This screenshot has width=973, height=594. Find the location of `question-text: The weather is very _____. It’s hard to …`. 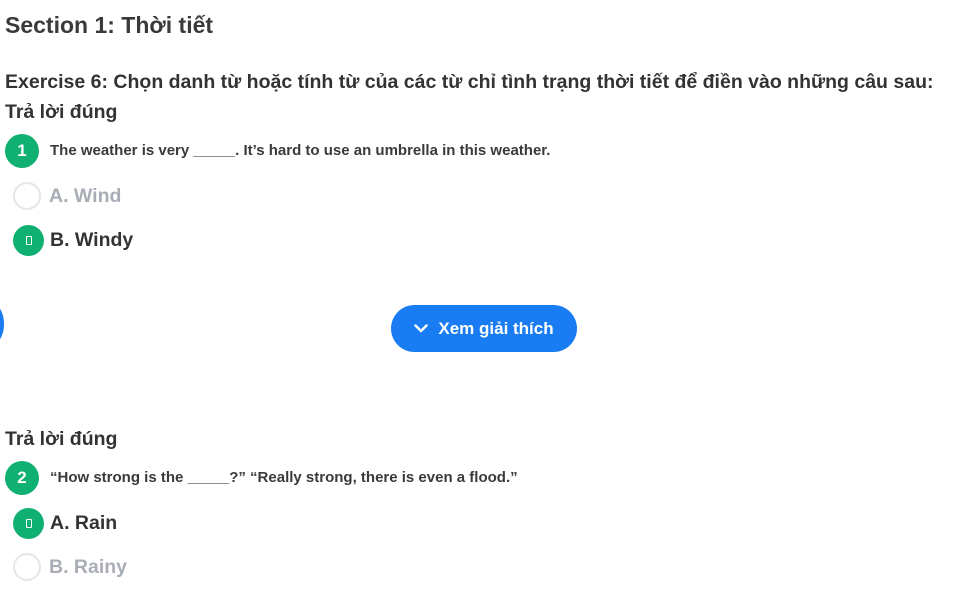

question-text: The weather is very _____. It’s hard to … is located at coordinates (300, 150).